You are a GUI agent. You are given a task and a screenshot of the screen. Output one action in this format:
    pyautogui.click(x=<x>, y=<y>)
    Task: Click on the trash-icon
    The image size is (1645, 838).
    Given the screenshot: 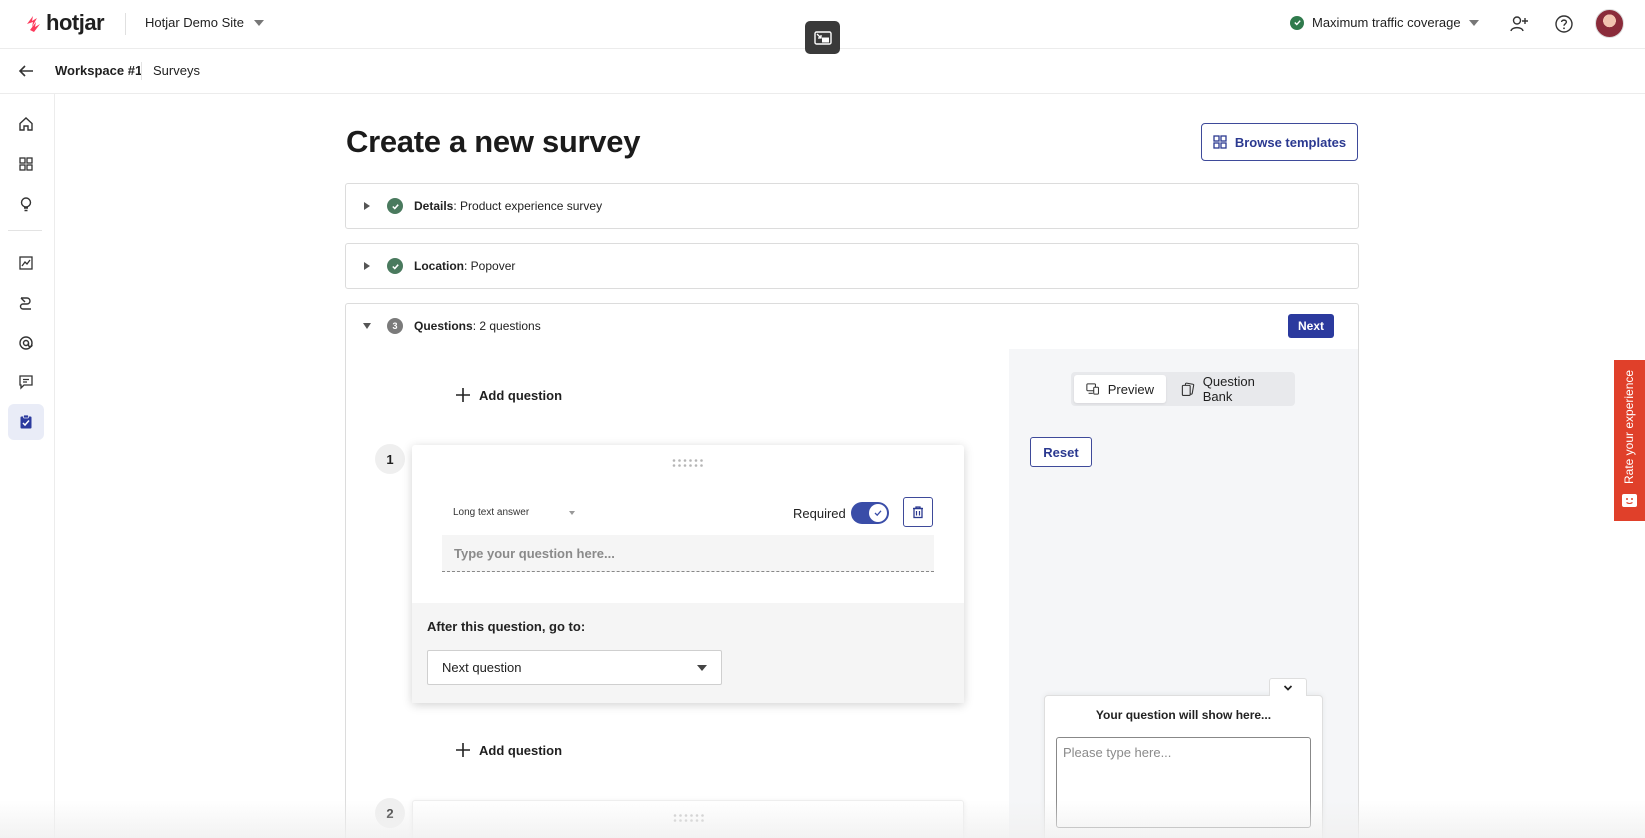 What is the action you would take?
    pyautogui.click(x=918, y=512)
    